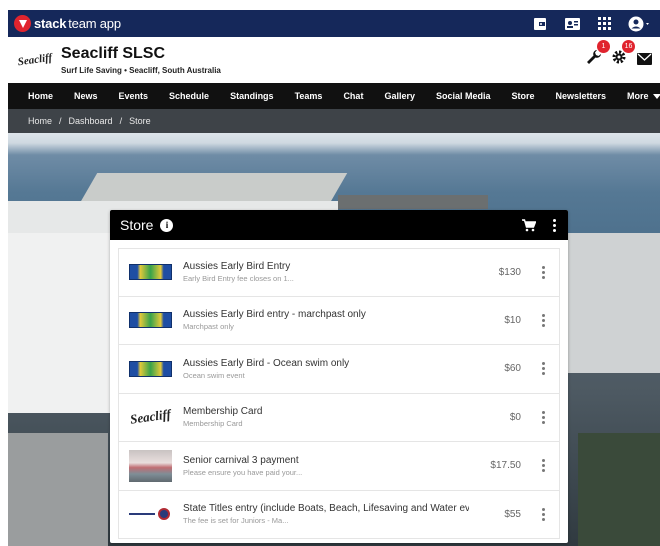 The height and width of the screenshot is (546, 660). Describe the element at coordinates (628, 46) in the screenshot. I see `settings-badge: 16` at that location.